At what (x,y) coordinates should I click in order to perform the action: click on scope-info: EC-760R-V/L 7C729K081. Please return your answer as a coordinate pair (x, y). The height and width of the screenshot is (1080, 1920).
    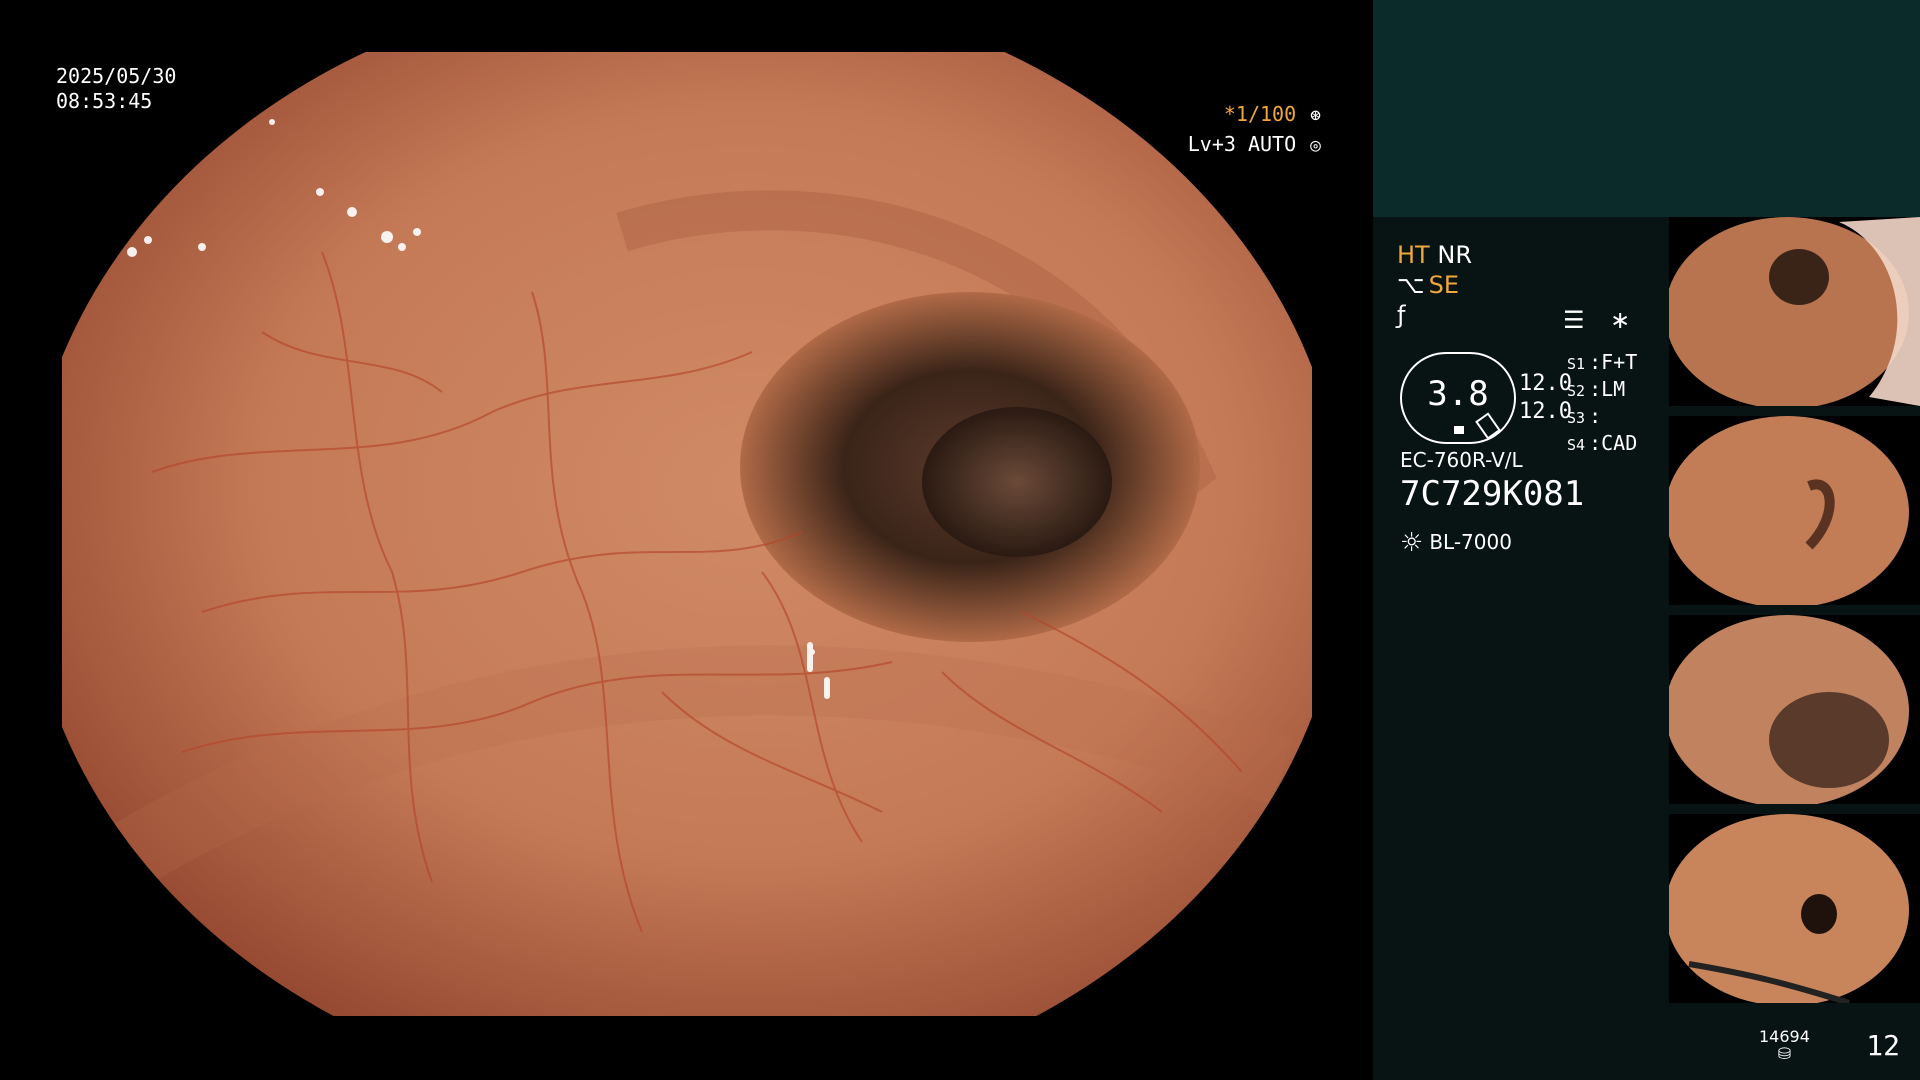
    Looking at the image, I should click on (1492, 482).